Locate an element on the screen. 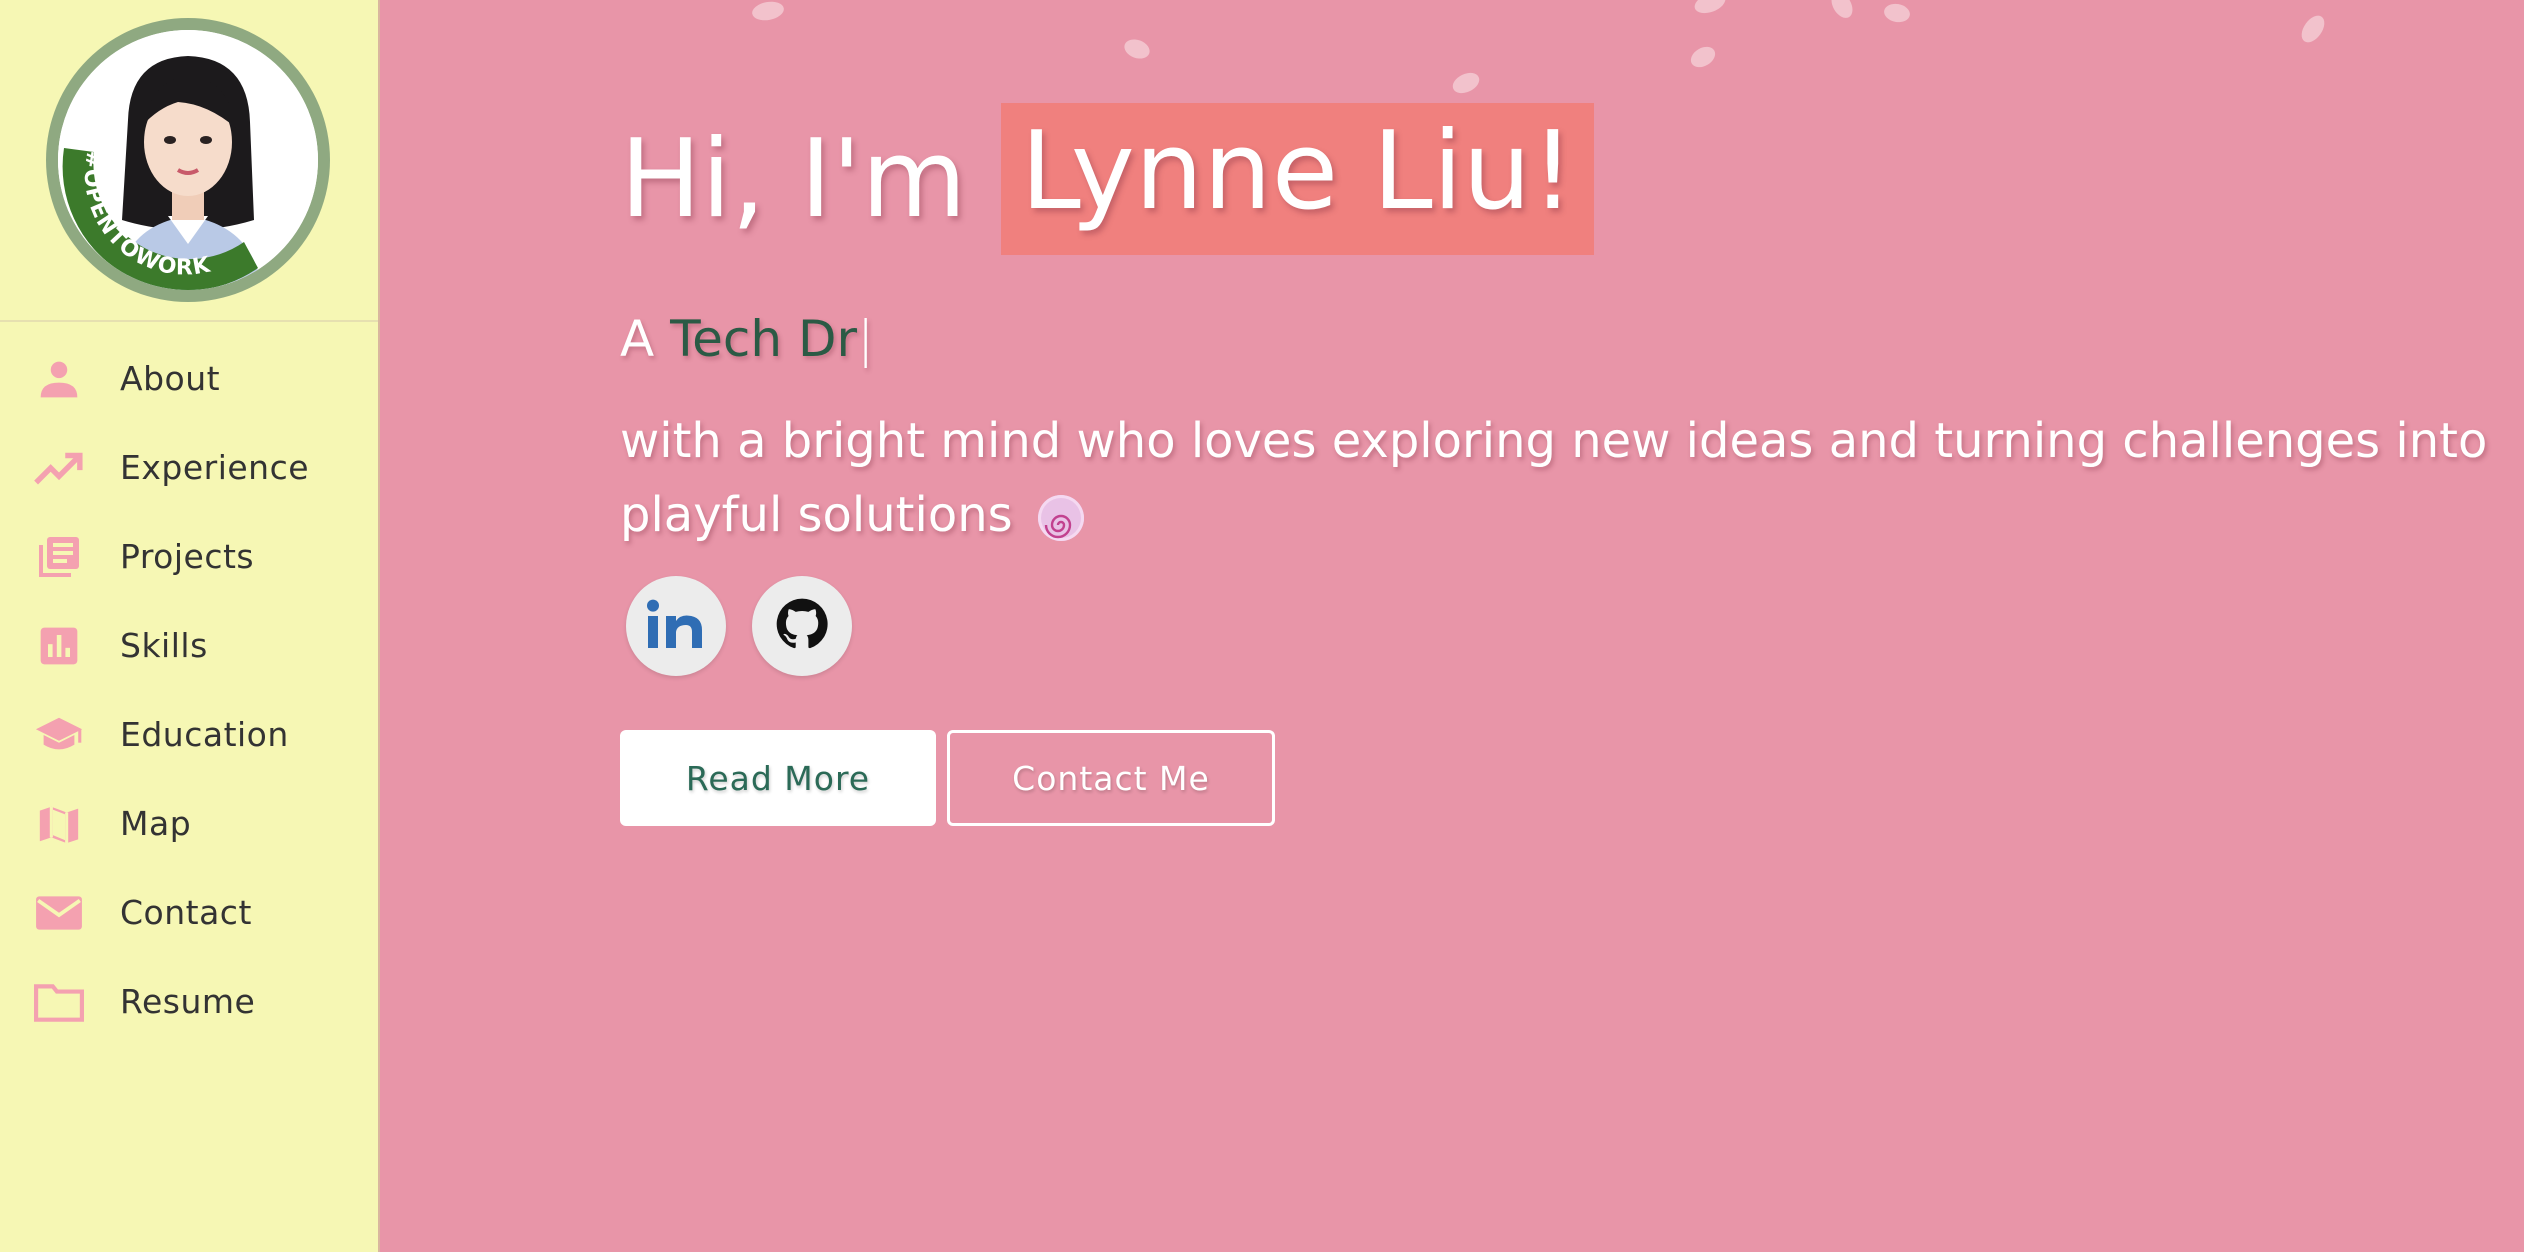 The image size is (2524, 1252). bar-chart-icon is located at coordinates (59, 646).